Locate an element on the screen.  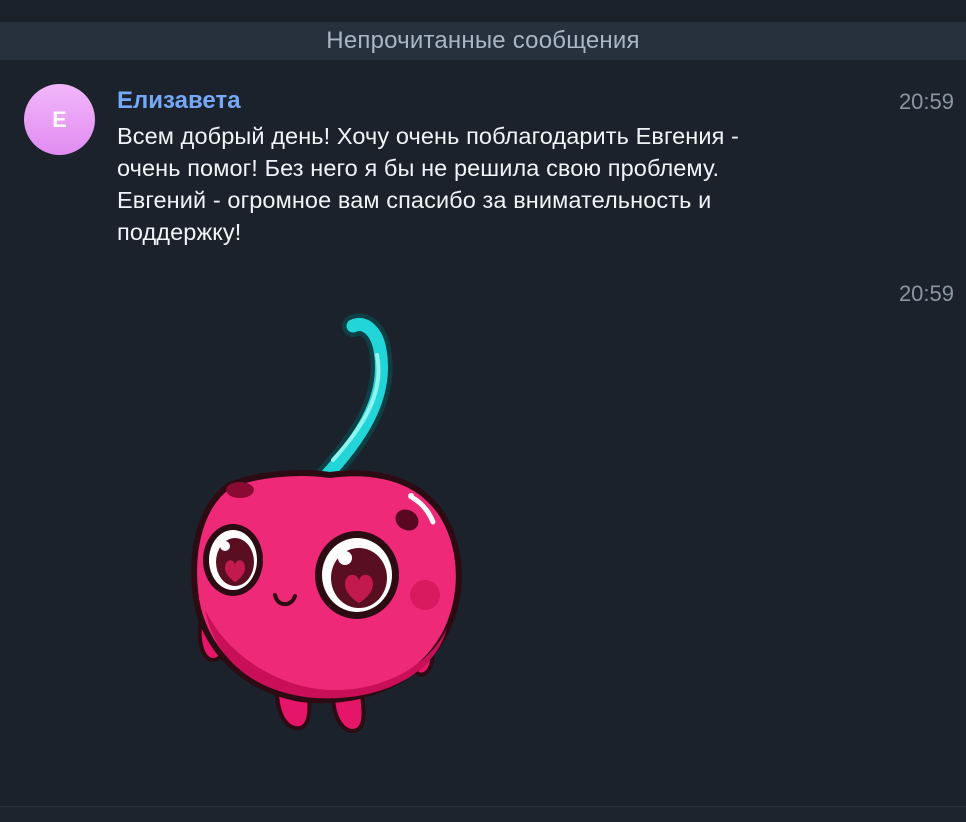
top-edge is located at coordinates (483, 11).